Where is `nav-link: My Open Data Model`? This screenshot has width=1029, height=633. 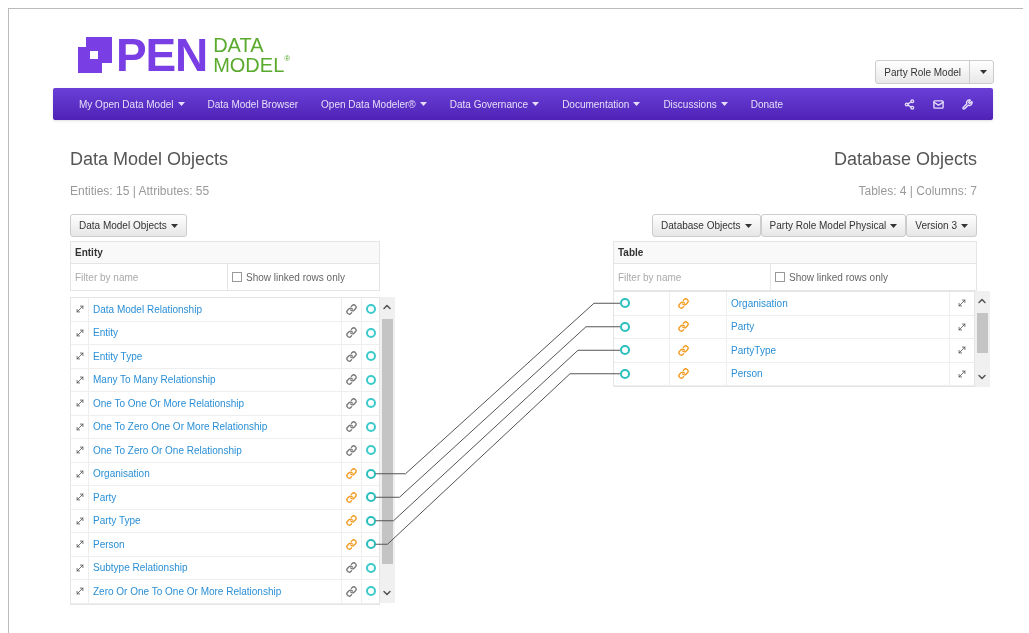
nav-link: My Open Data Model is located at coordinates (132, 104).